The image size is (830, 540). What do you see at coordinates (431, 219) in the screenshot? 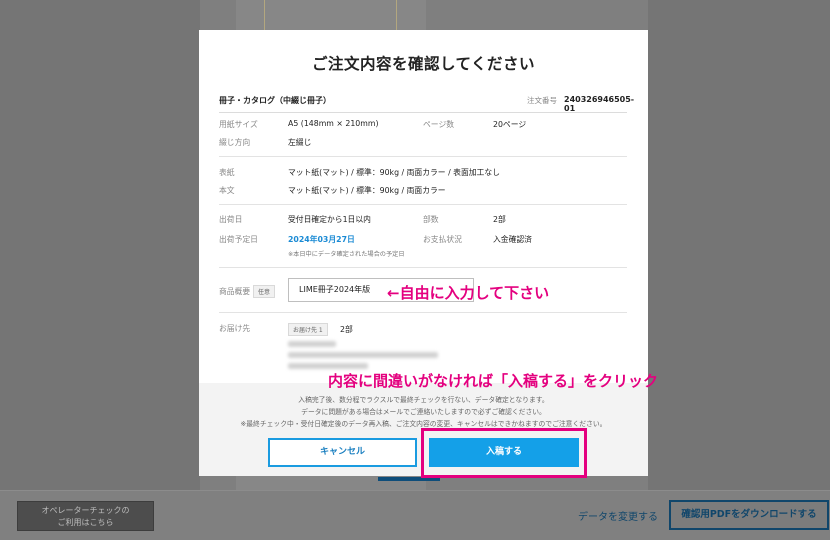
I see `copies-label: 部数` at bounding box center [431, 219].